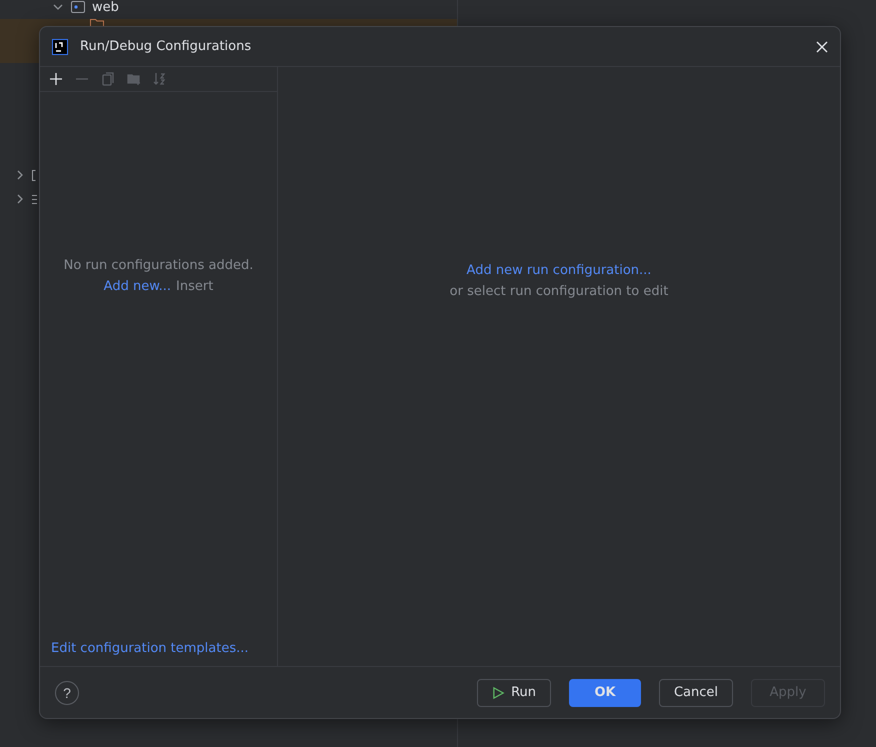 The width and height of the screenshot is (876, 747). I want to click on close-icon, so click(822, 46).